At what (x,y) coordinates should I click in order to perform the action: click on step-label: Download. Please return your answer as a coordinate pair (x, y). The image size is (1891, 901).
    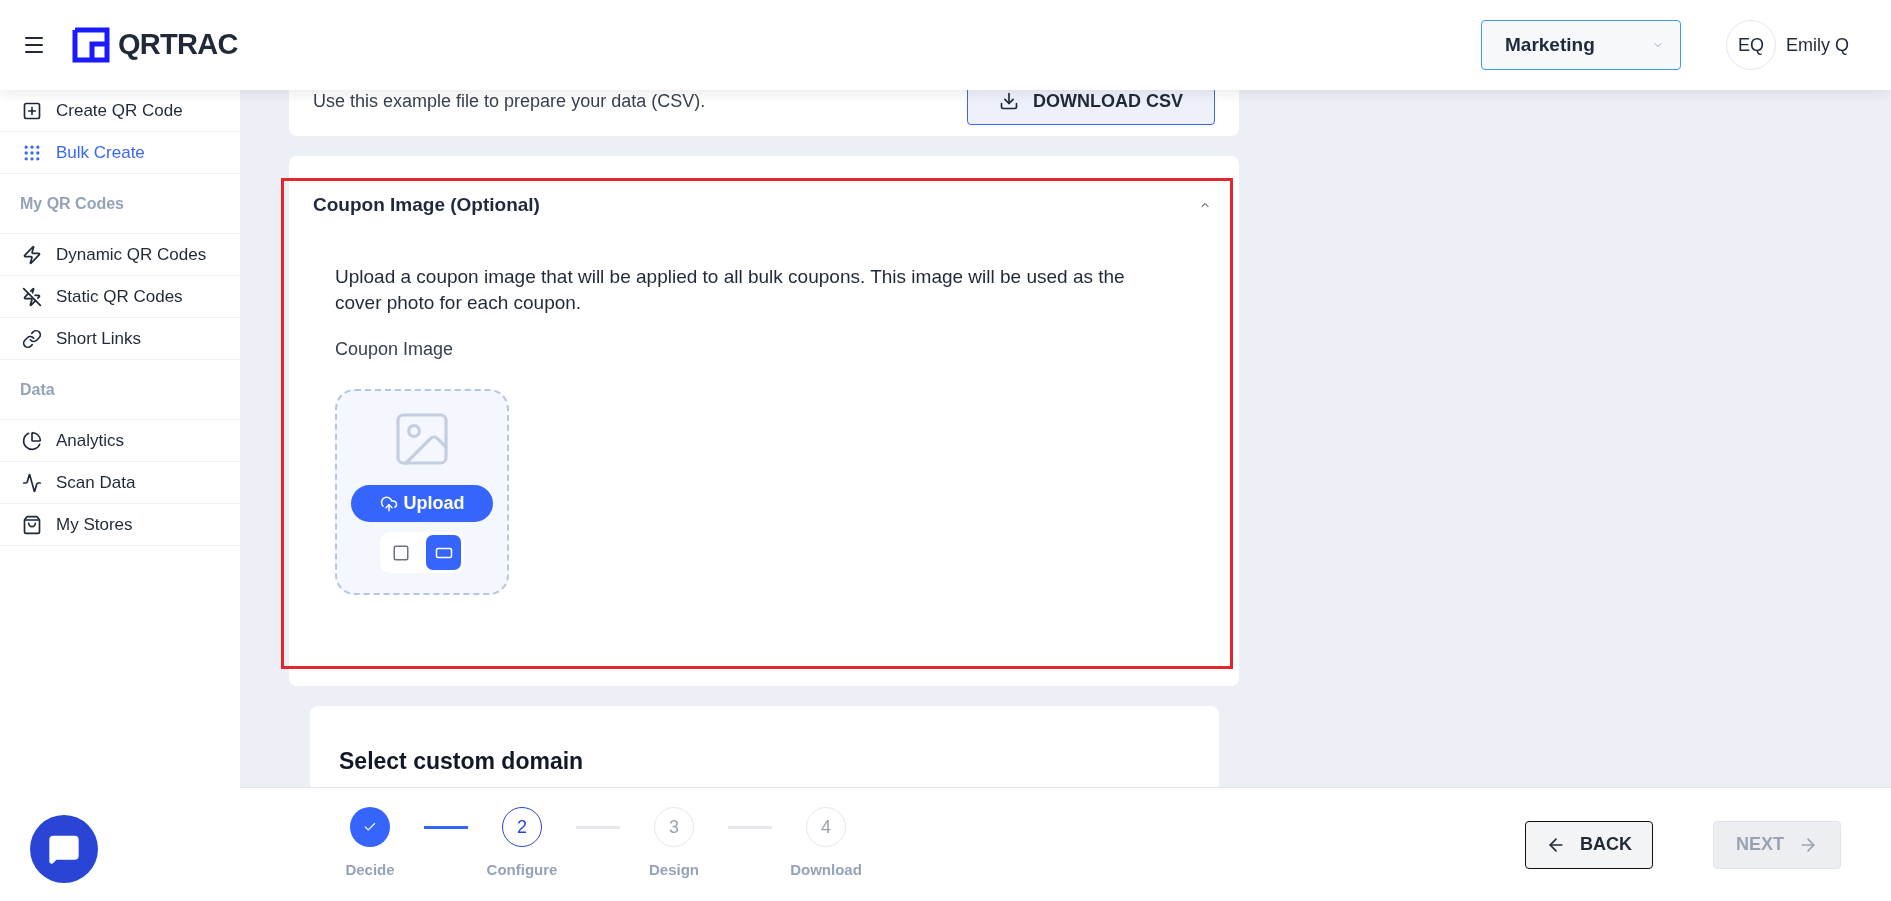
    Looking at the image, I should click on (826, 870).